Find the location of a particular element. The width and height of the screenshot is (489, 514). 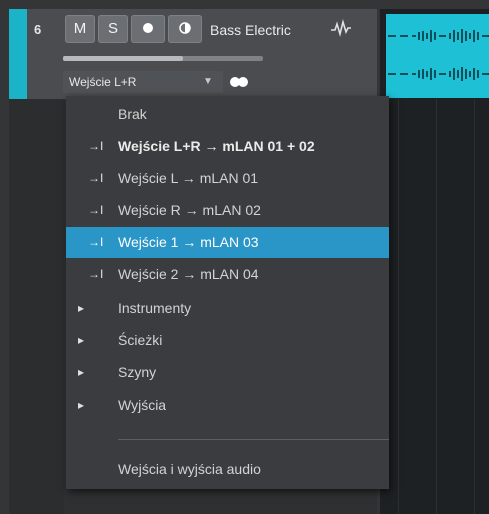

menu-item-label: Wejścia i wyjścia audio is located at coordinates (189, 469).